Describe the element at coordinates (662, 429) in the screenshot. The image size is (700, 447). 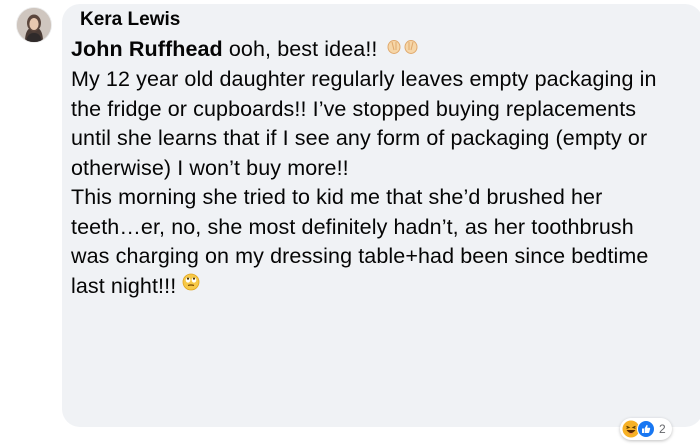
I see `reaction-count: 2` at that location.